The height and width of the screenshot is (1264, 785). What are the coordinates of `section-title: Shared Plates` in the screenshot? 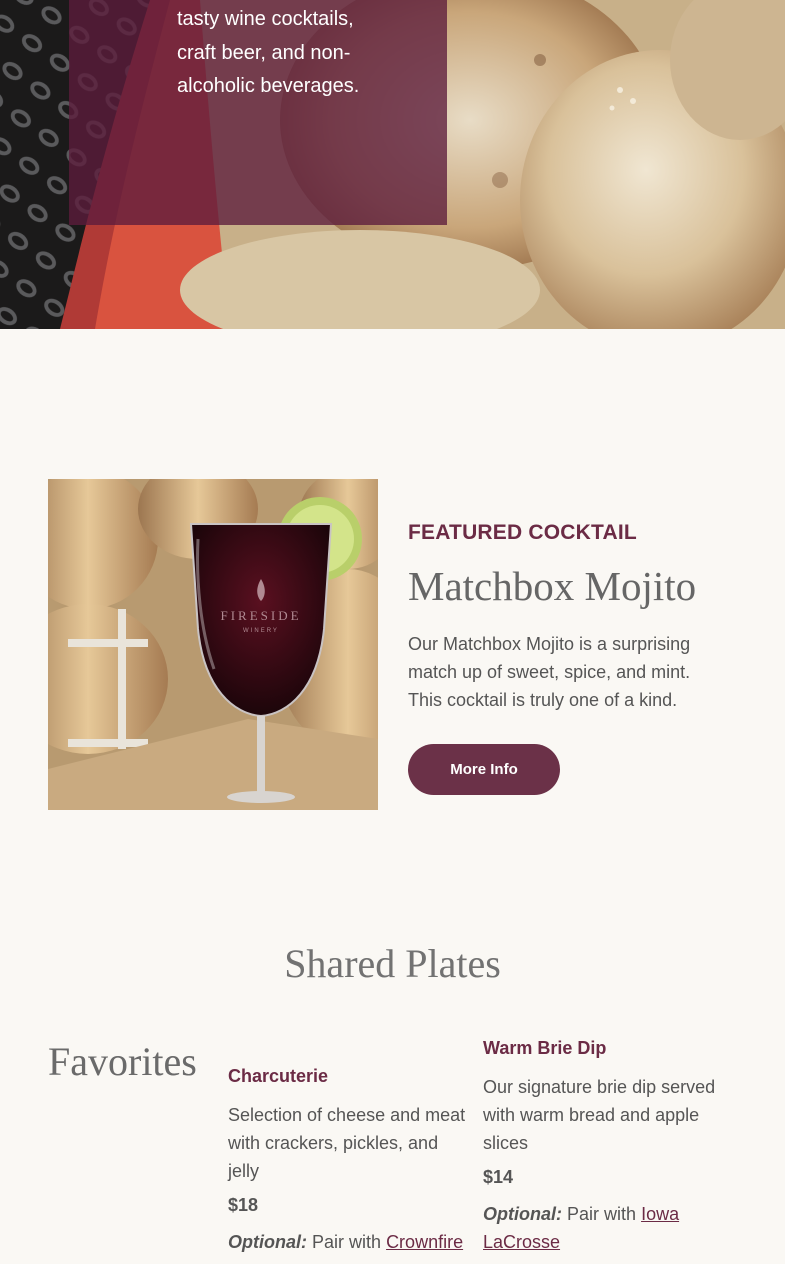 It's located at (392, 963).